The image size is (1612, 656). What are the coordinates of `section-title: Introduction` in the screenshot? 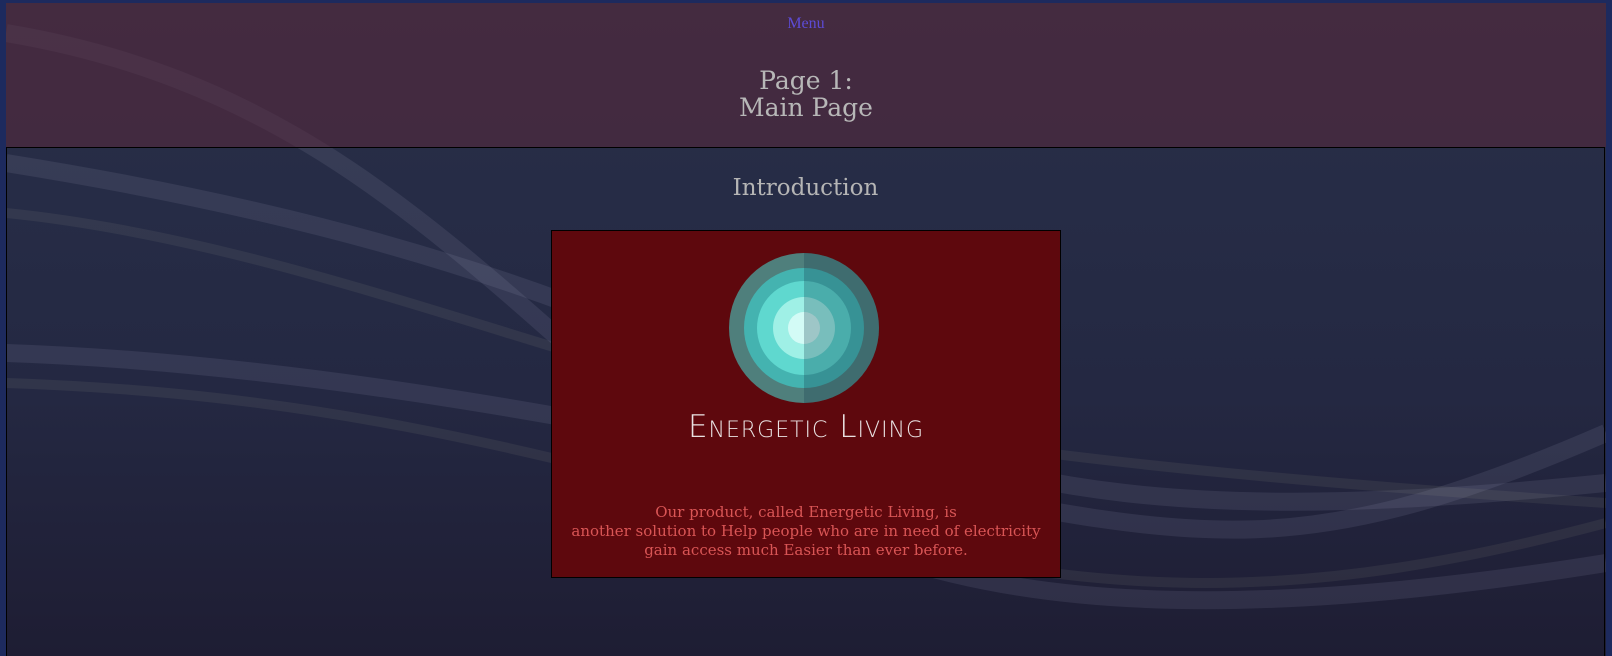 It's located at (805, 188).